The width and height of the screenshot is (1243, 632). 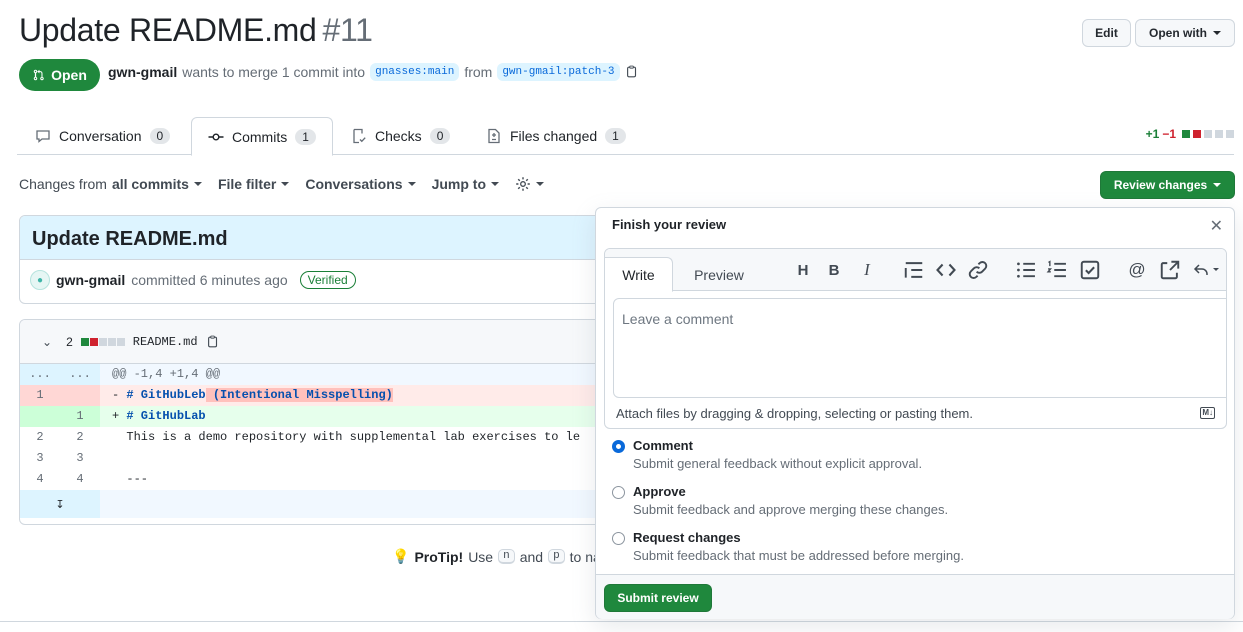 I want to click on tab-counter: 0, so click(x=440, y=136).